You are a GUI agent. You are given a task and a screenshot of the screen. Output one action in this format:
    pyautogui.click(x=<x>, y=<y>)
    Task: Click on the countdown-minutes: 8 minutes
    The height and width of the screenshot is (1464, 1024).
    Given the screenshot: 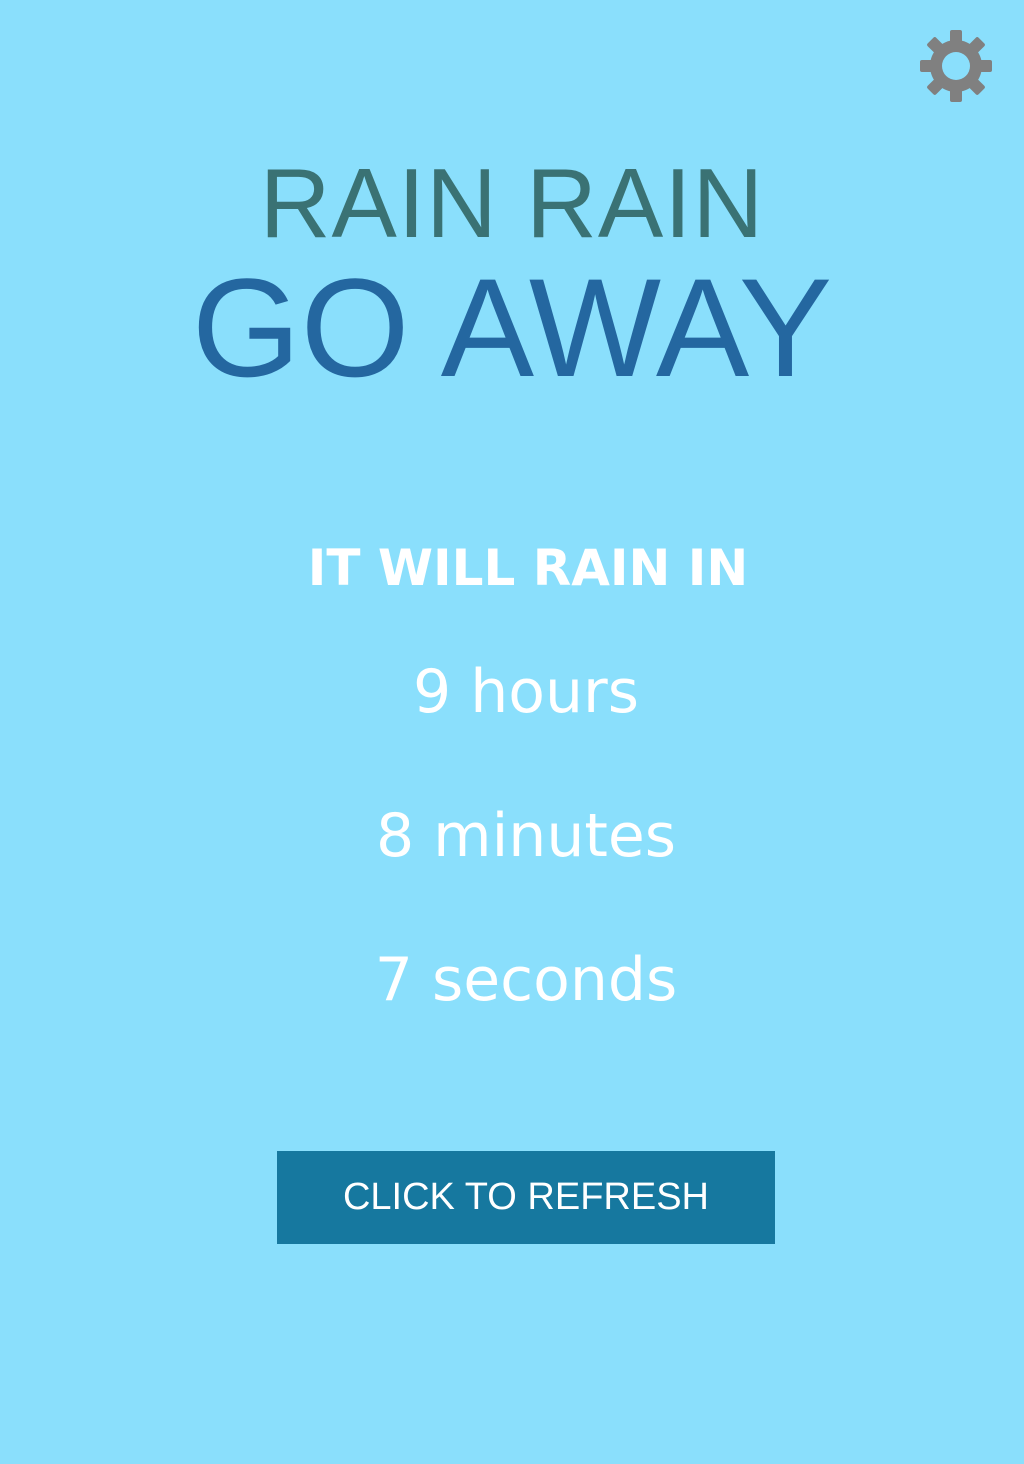 What is the action you would take?
    pyautogui.click(x=526, y=836)
    